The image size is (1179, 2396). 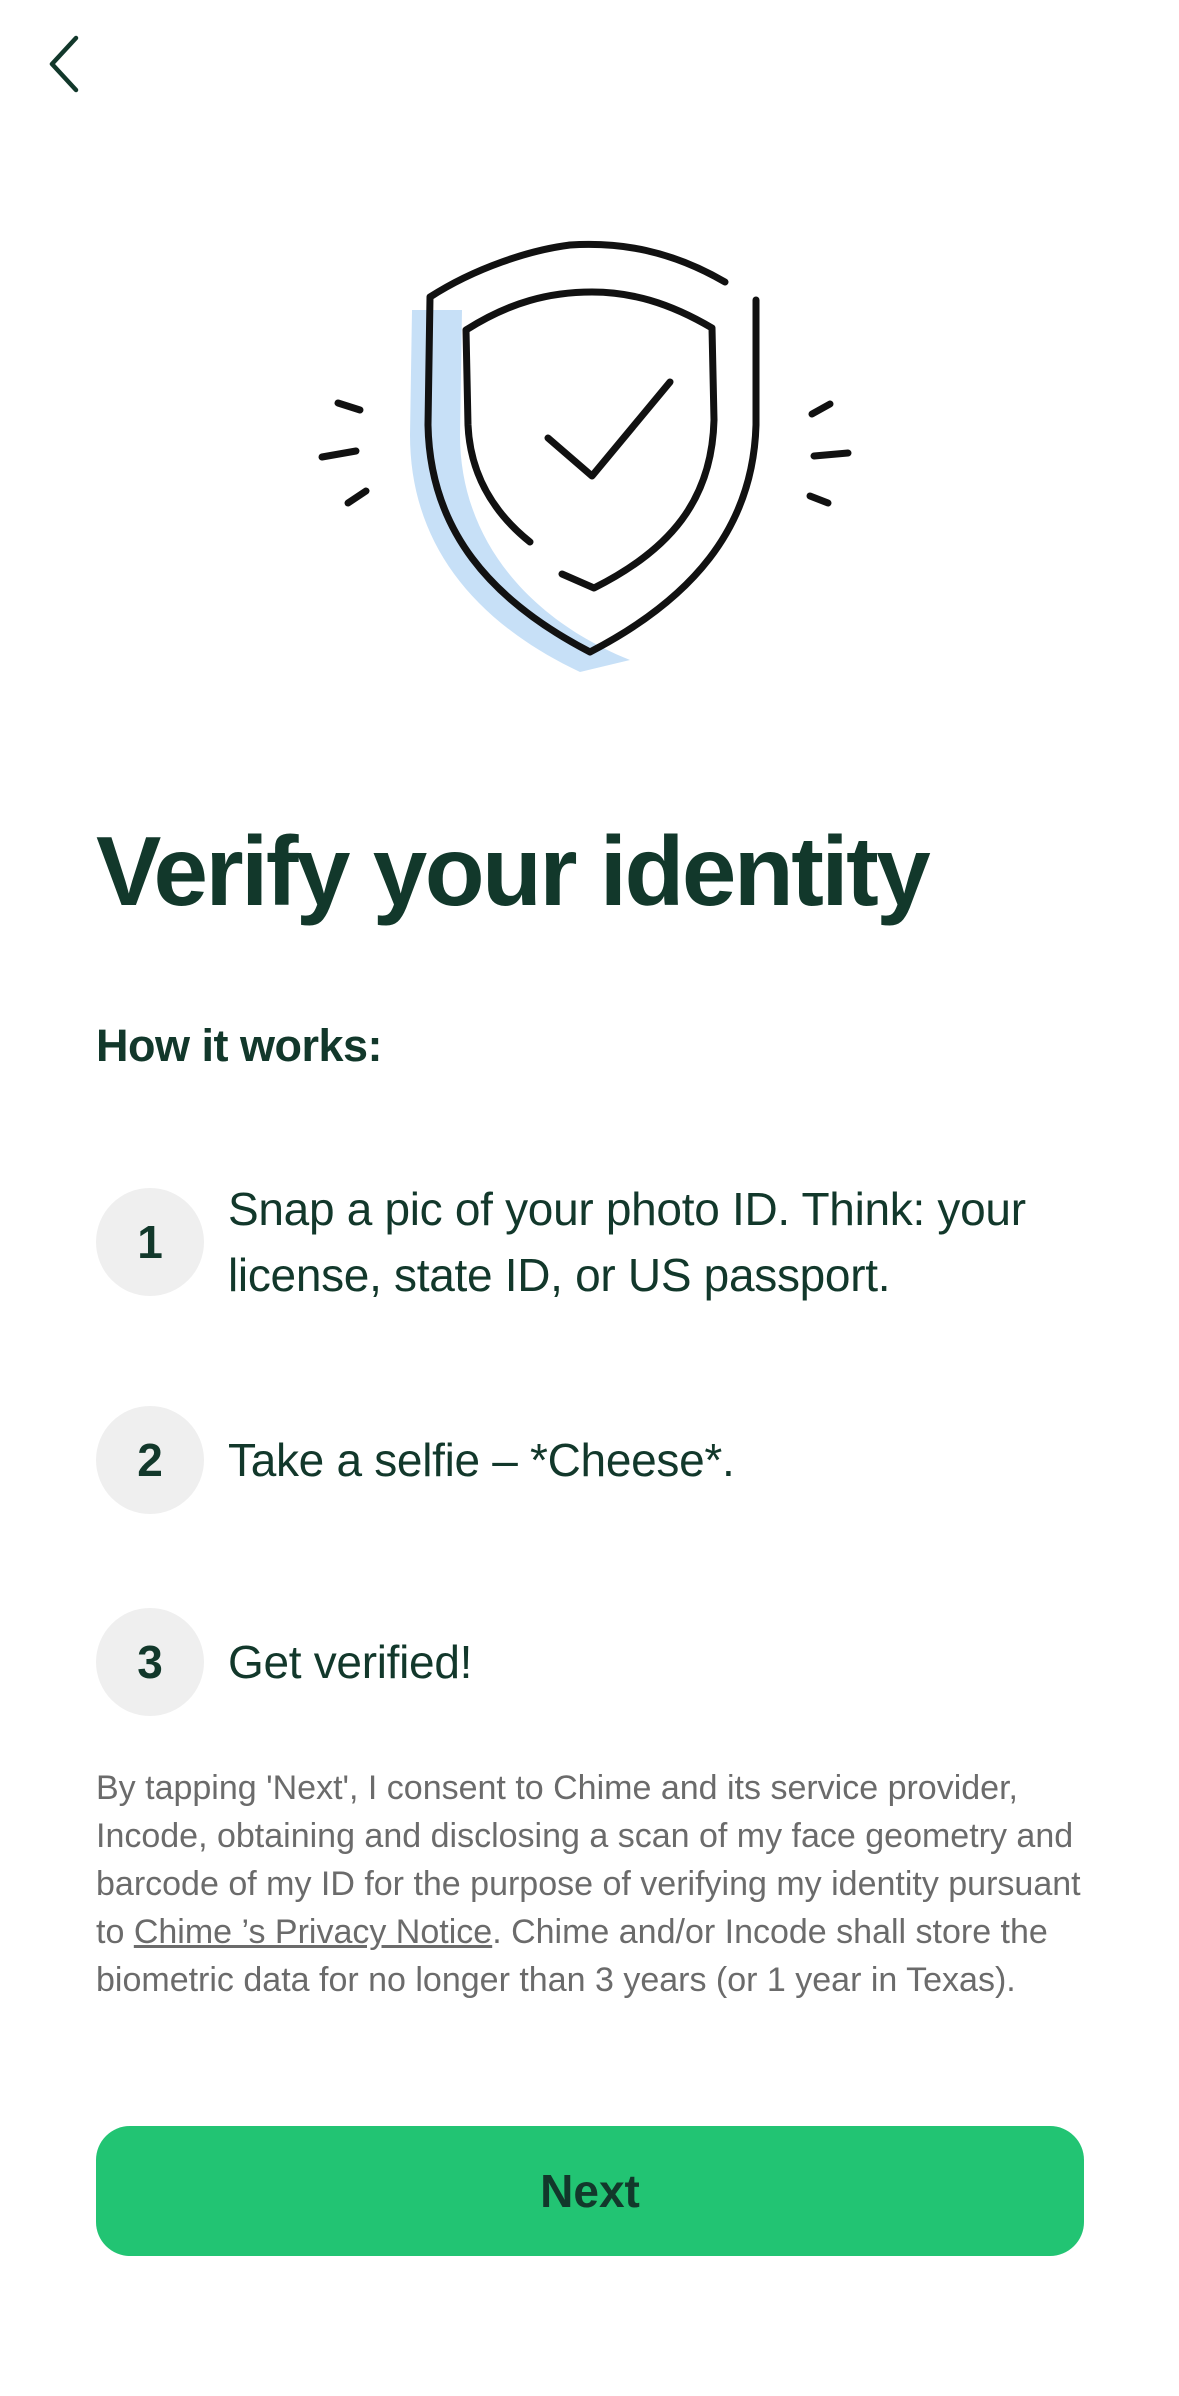 What do you see at coordinates (481, 1460) in the screenshot?
I see `step-text: Take a selfie – *Cheese*.` at bounding box center [481, 1460].